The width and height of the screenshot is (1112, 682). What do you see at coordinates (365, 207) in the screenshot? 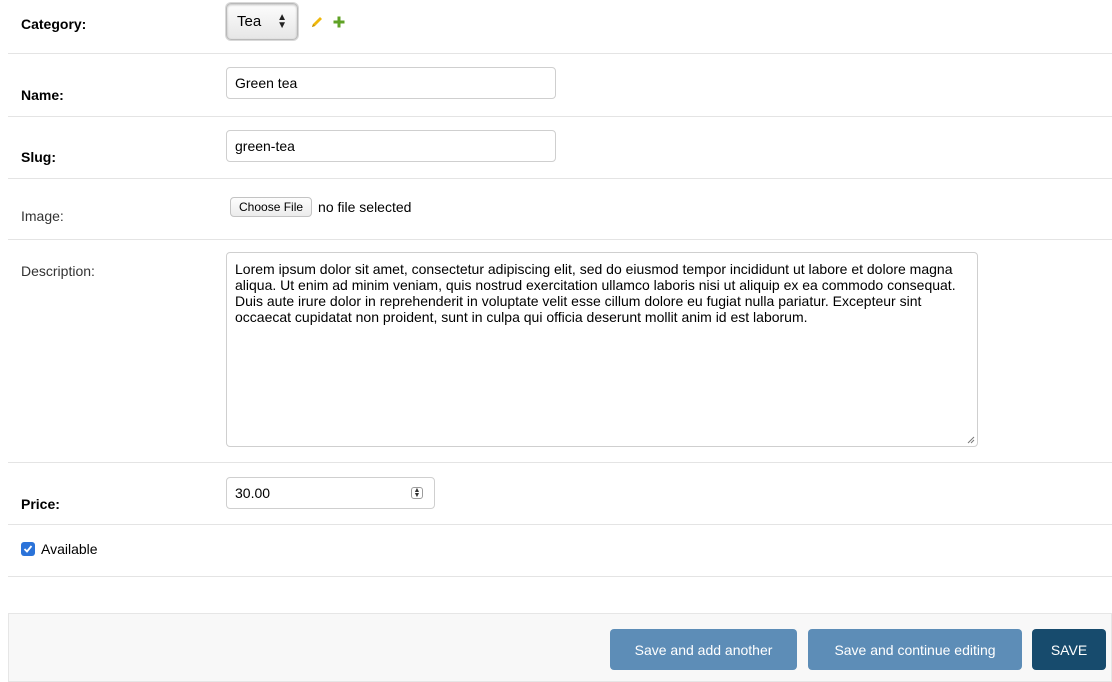
I see `file-status-text: no file selected` at bounding box center [365, 207].